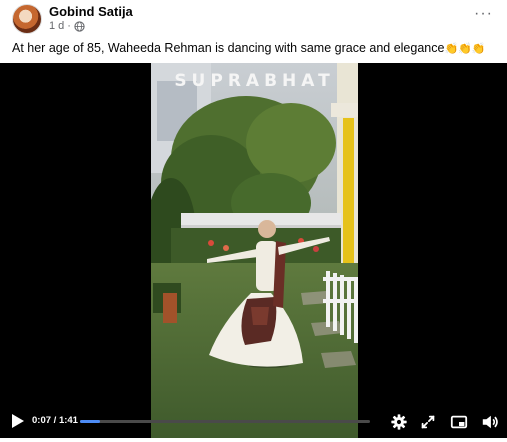  Describe the element at coordinates (483, 14) in the screenshot. I see `more-options-icon: ···` at that location.